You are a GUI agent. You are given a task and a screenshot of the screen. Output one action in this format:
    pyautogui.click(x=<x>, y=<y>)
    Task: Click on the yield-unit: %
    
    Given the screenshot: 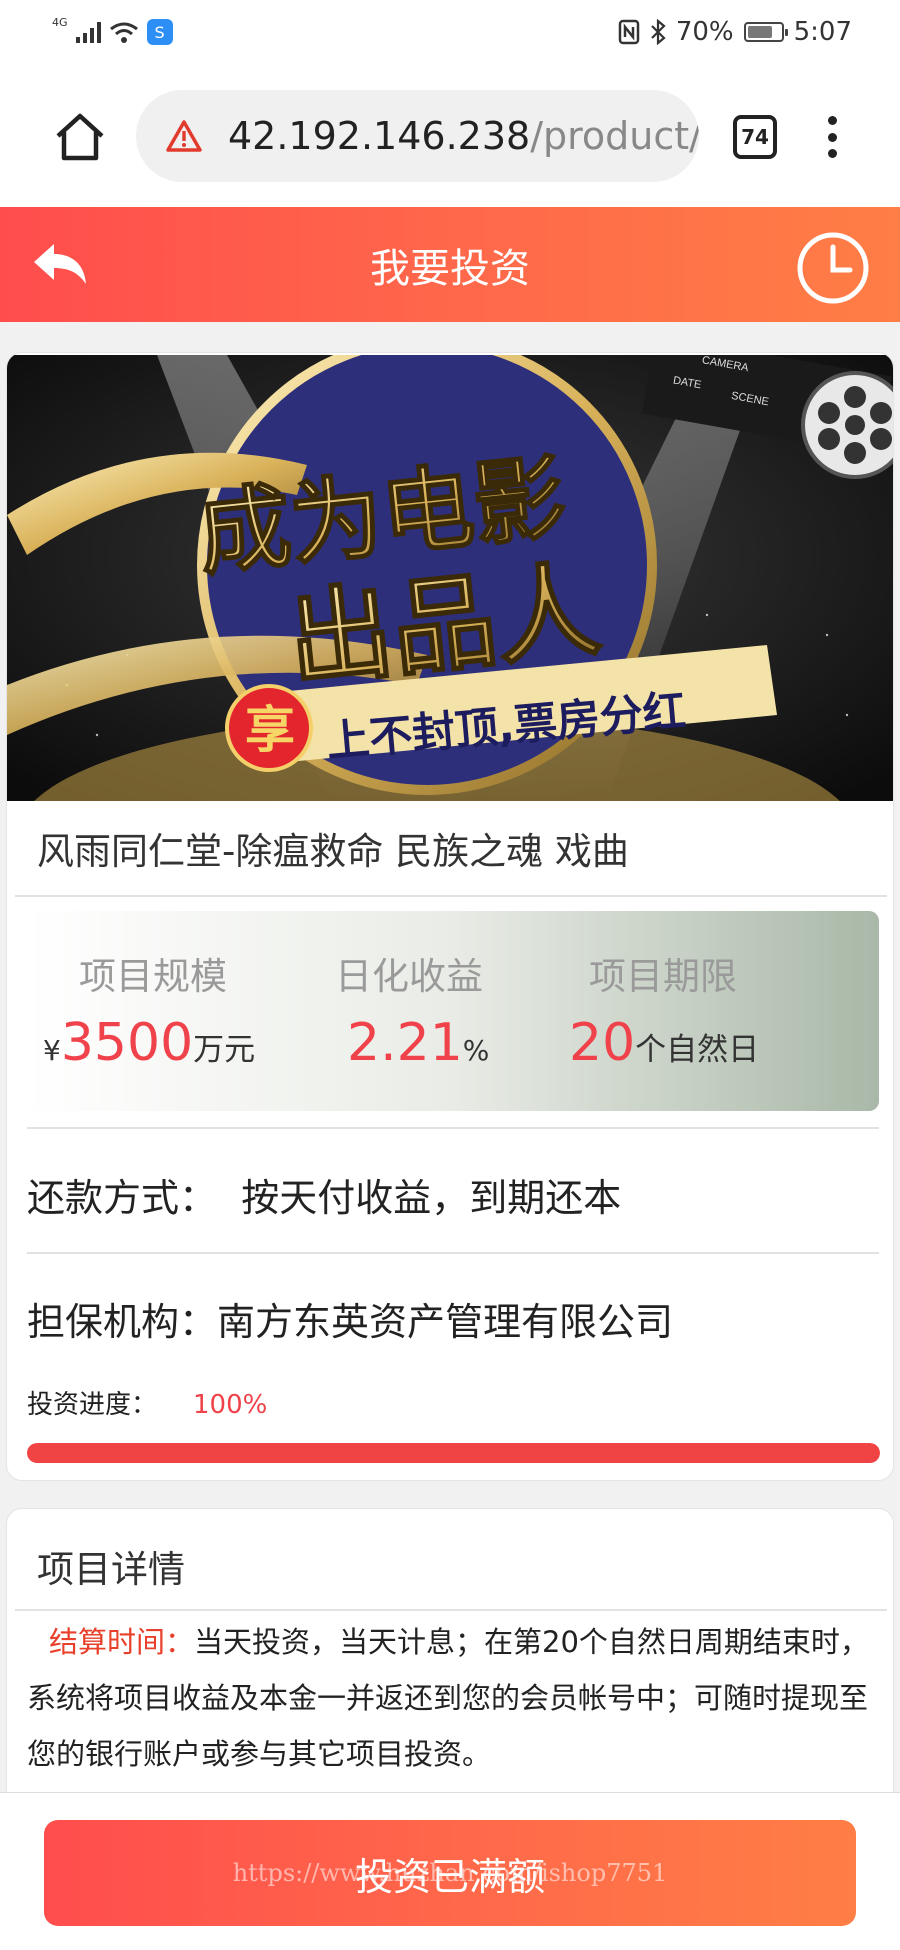 What is the action you would take?
    pyautogui.click(x=476, y=1050)
    